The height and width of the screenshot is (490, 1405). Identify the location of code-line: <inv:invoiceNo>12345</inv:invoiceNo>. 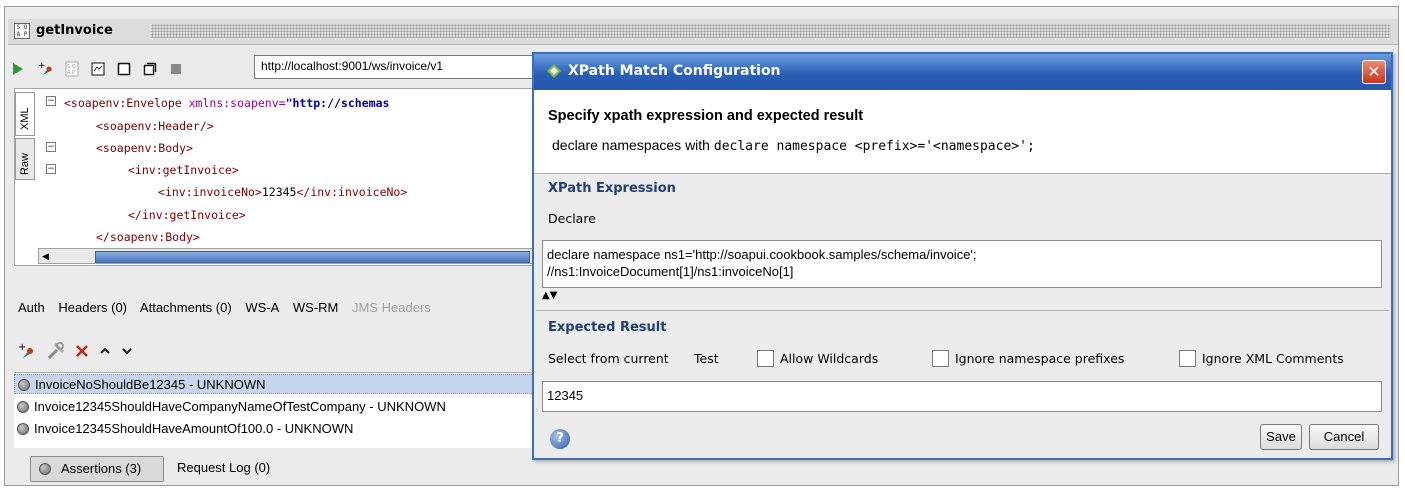
(283, 192).